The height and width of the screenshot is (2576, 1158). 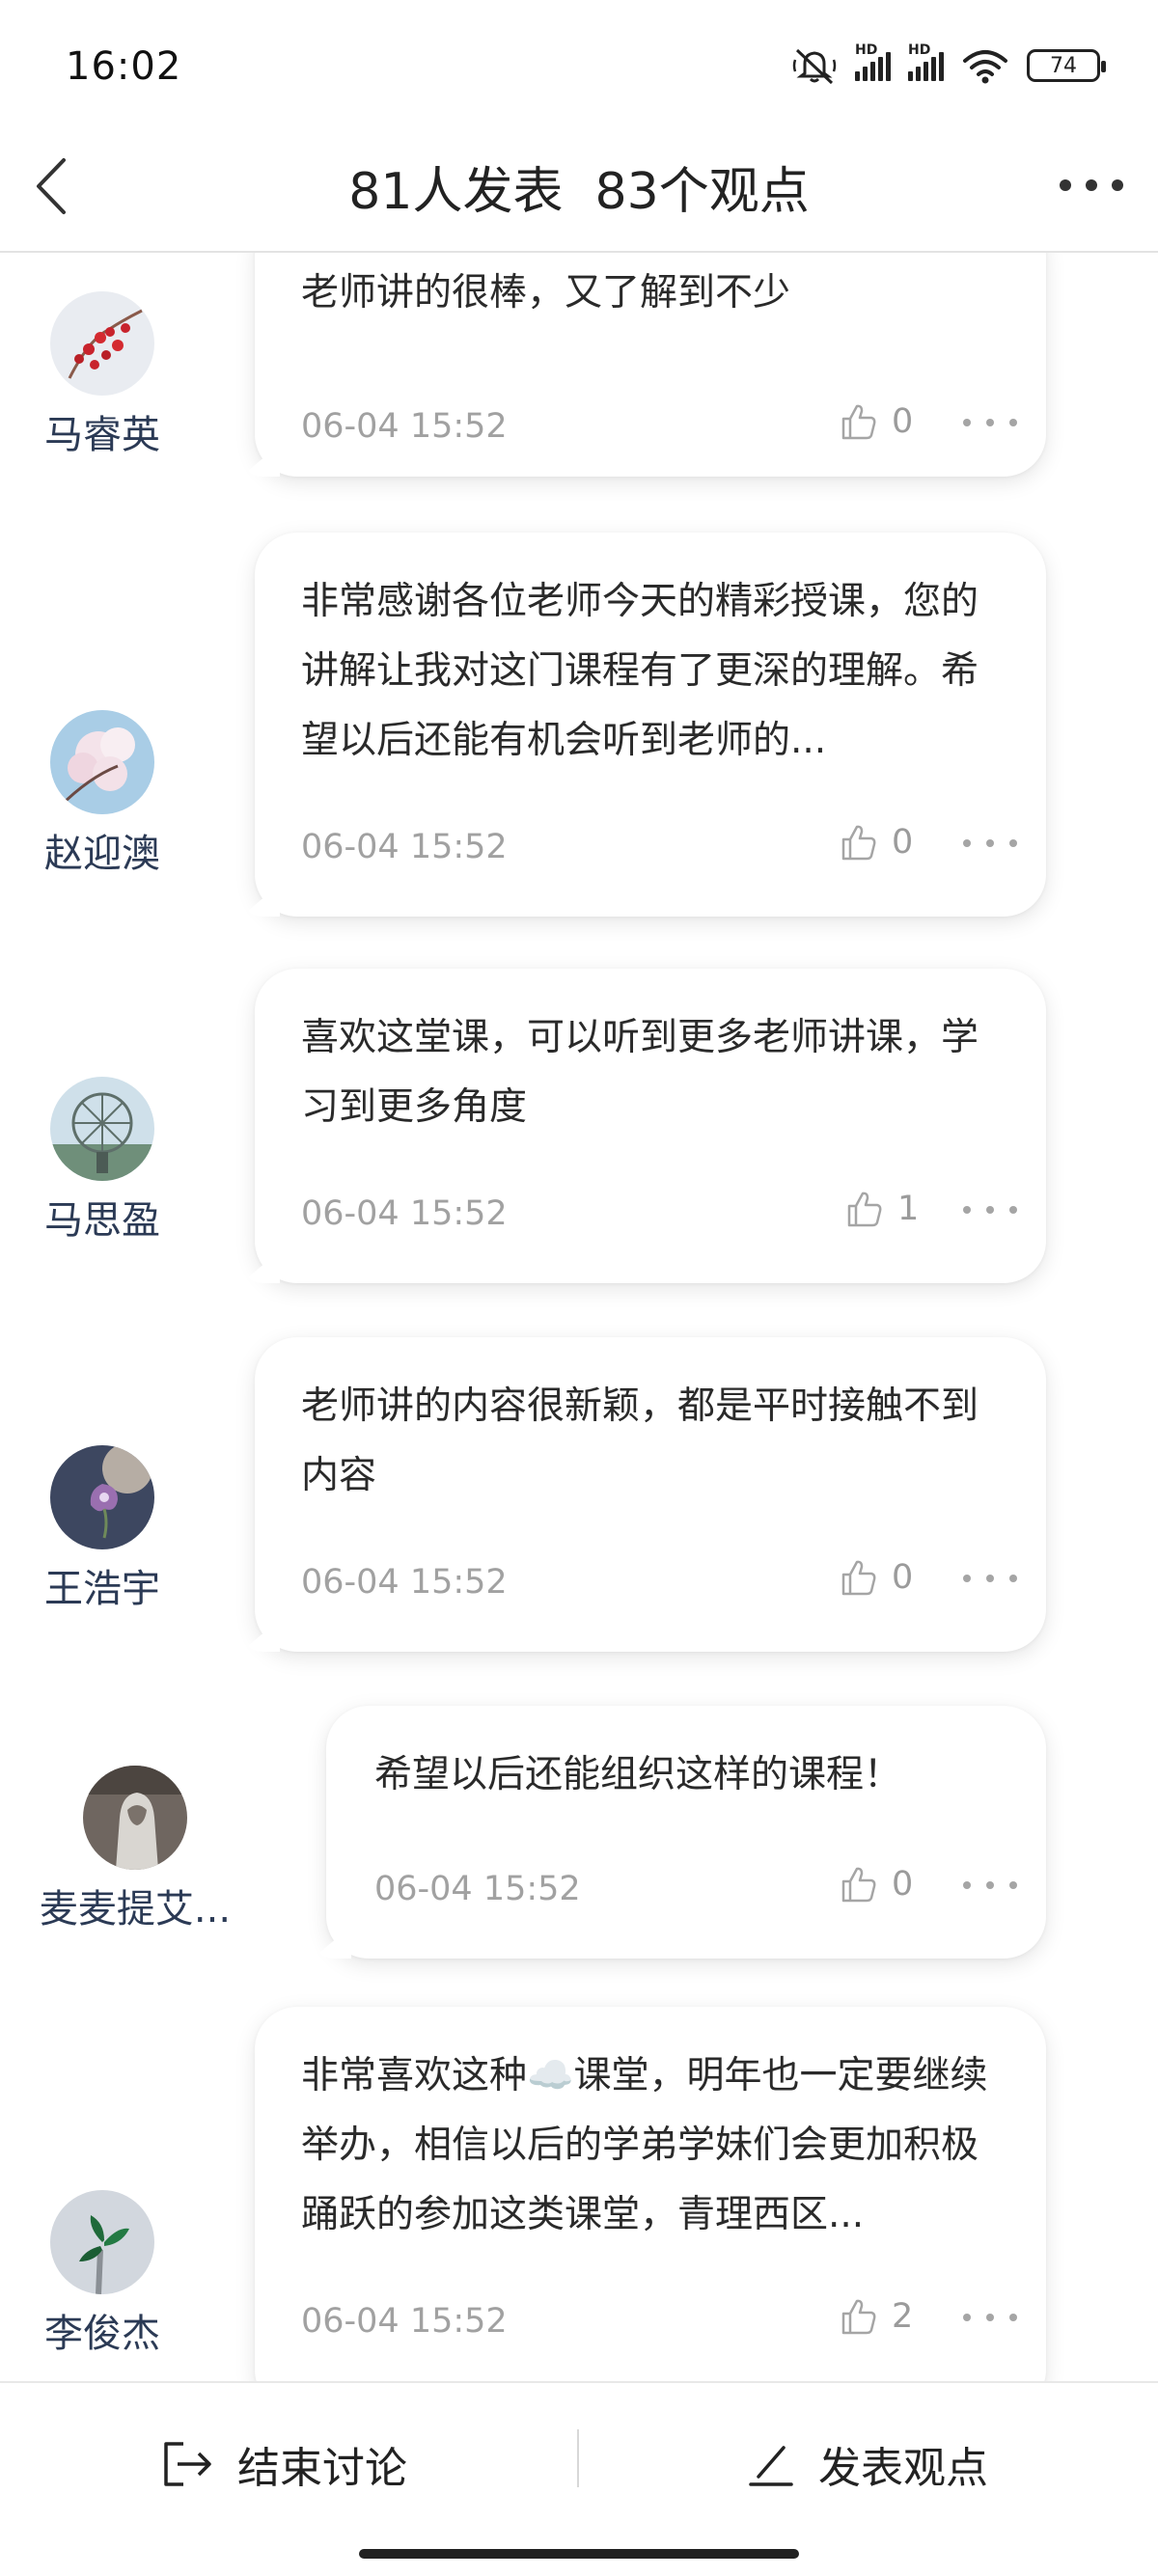 I want to click on divider, so click(x=578, y=2458).